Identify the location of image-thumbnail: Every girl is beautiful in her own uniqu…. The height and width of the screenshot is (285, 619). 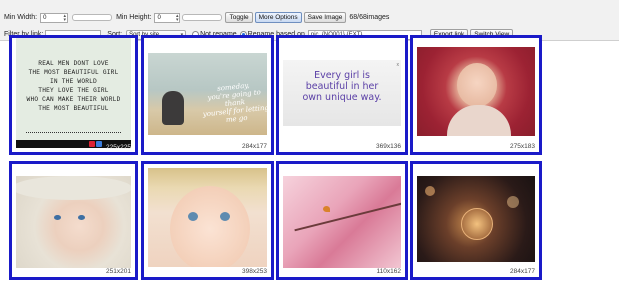
(342, 93).